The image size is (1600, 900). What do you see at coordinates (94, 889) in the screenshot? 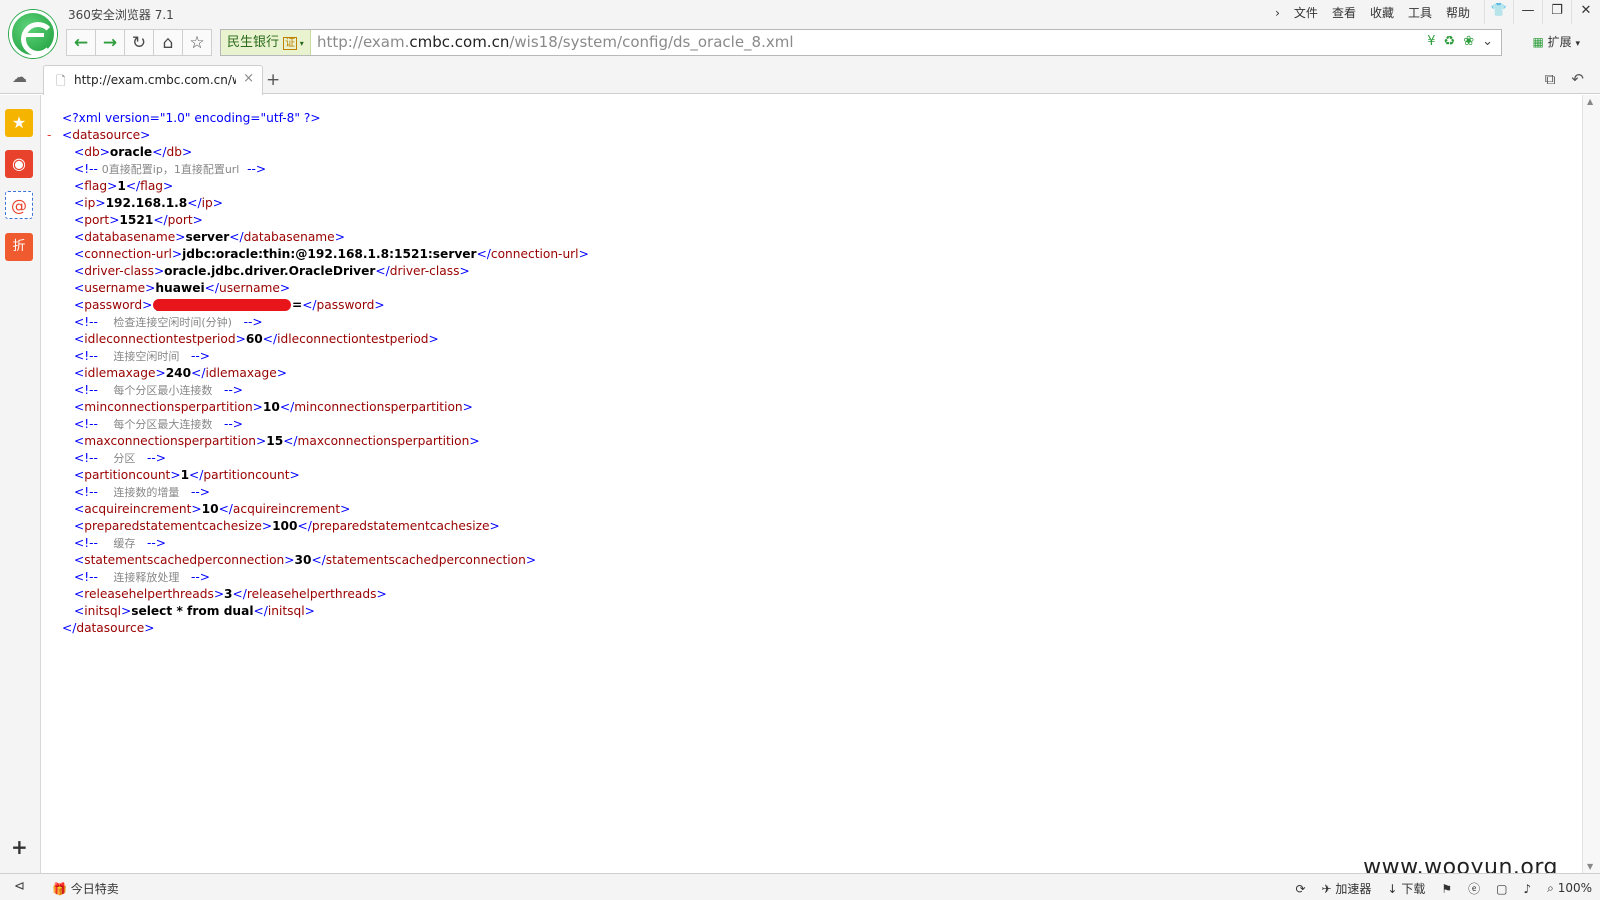
I see `daily-deals-label: 今日特卖` at bounding box center [94, 889].